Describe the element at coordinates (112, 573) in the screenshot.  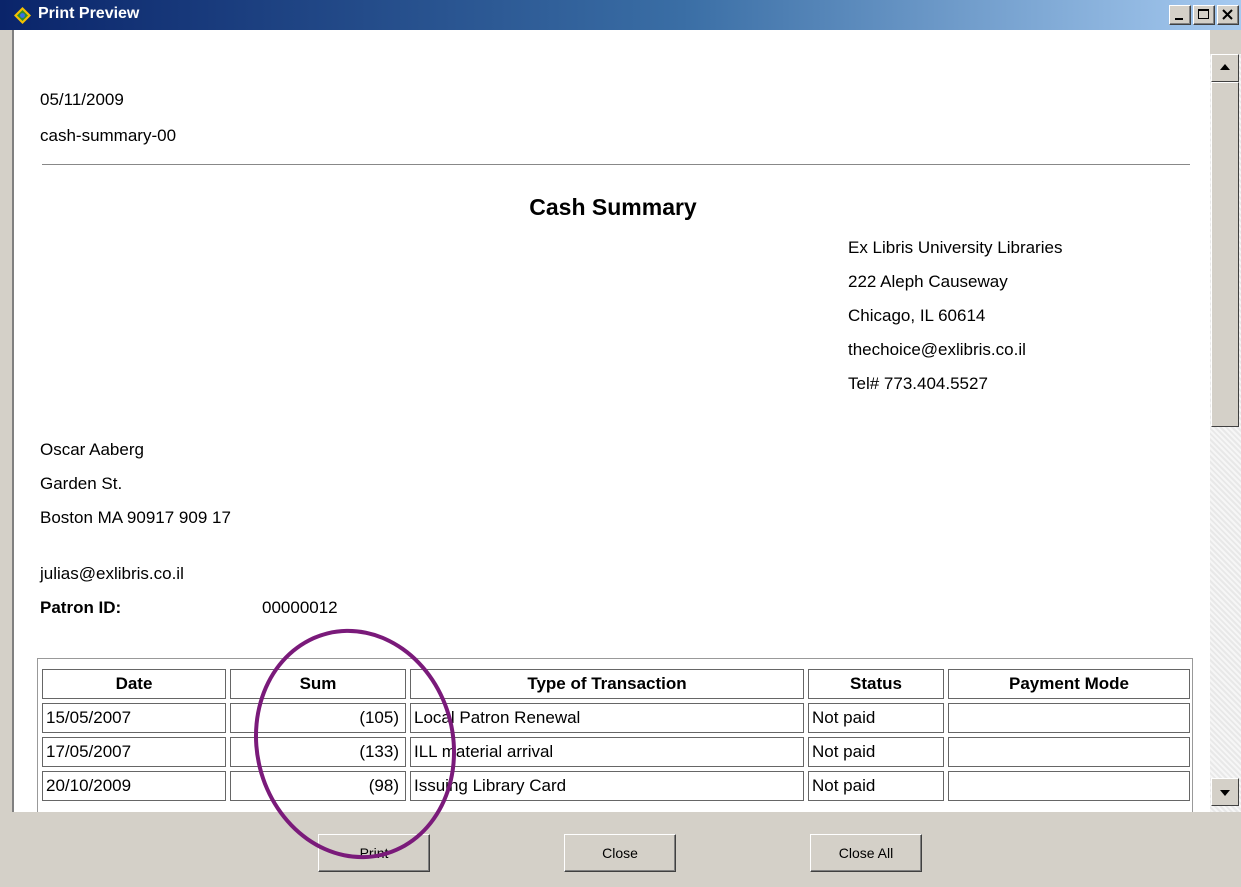
I see `patron-email: julias@exlibris.co.il` at that location.